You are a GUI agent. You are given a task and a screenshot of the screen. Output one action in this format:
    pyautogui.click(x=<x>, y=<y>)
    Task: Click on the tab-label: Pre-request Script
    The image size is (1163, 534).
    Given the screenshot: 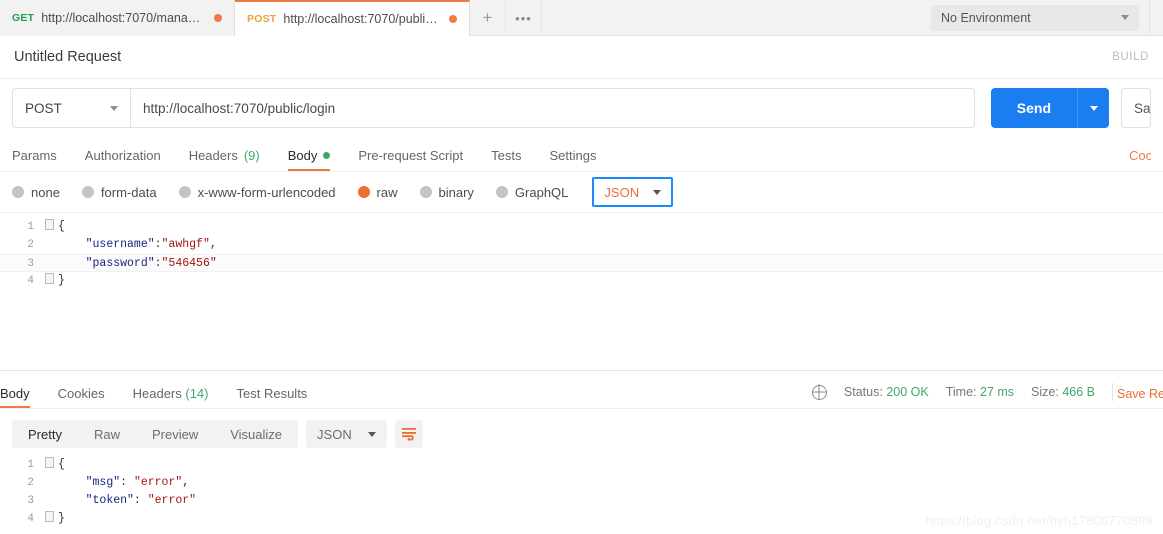 What is the action you would take?
    pyautogui.click(x=411, y=155)
    